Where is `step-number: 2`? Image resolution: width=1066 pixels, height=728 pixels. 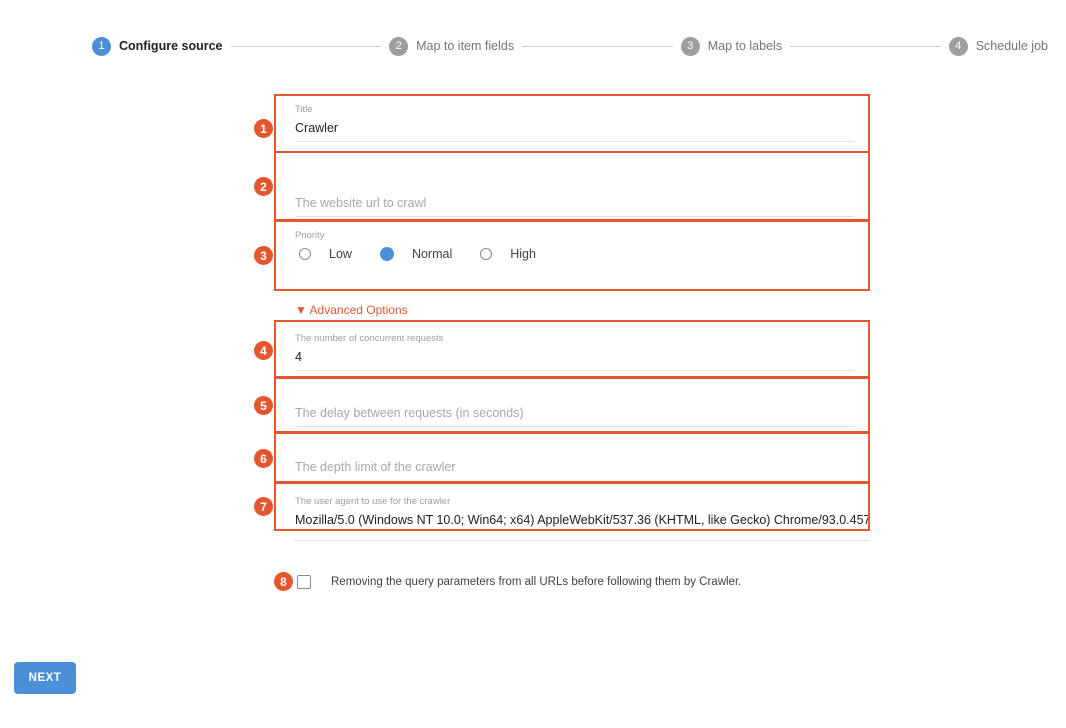
step-number: 2 is located at coordinates (399, 46).